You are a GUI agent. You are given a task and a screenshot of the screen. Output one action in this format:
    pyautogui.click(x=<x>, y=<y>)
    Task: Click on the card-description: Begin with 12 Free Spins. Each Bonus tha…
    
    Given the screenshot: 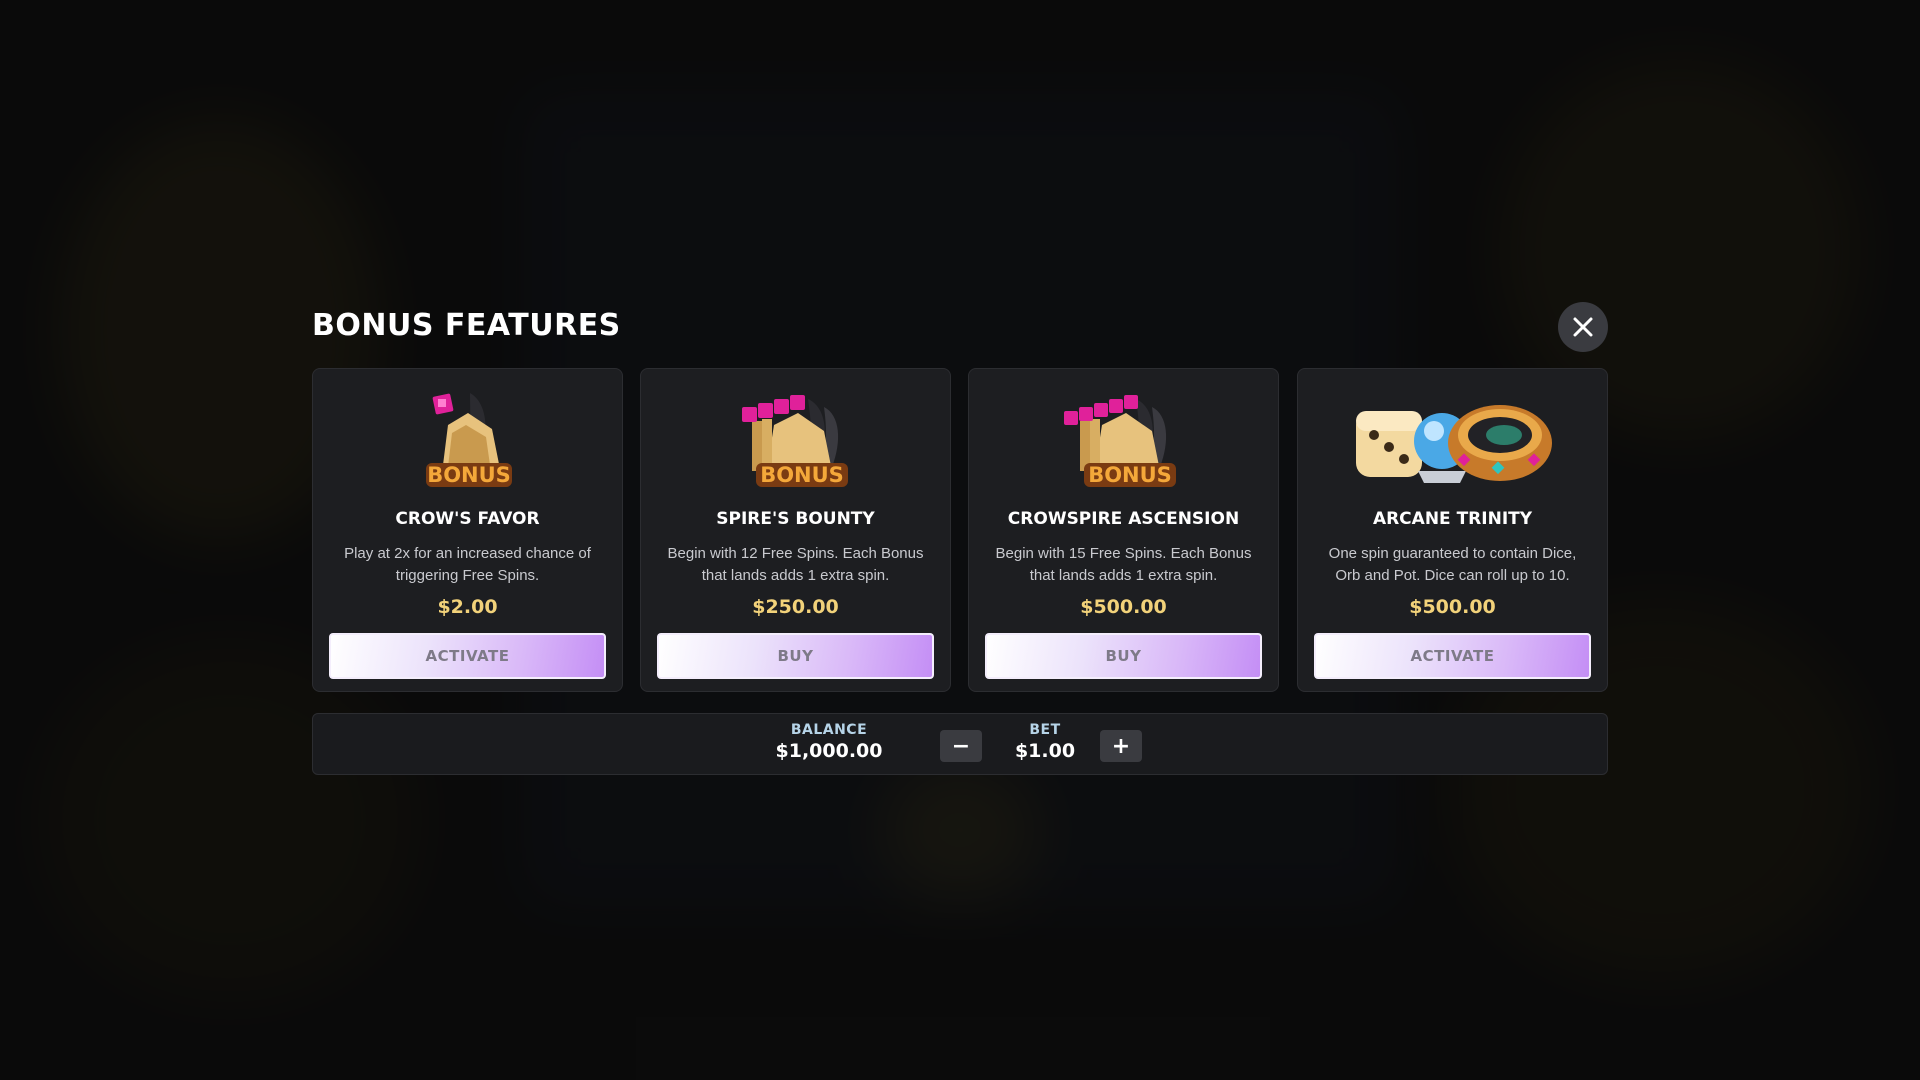 What is the action you would take?
    pyautogui.click(x=795, y=564)
    